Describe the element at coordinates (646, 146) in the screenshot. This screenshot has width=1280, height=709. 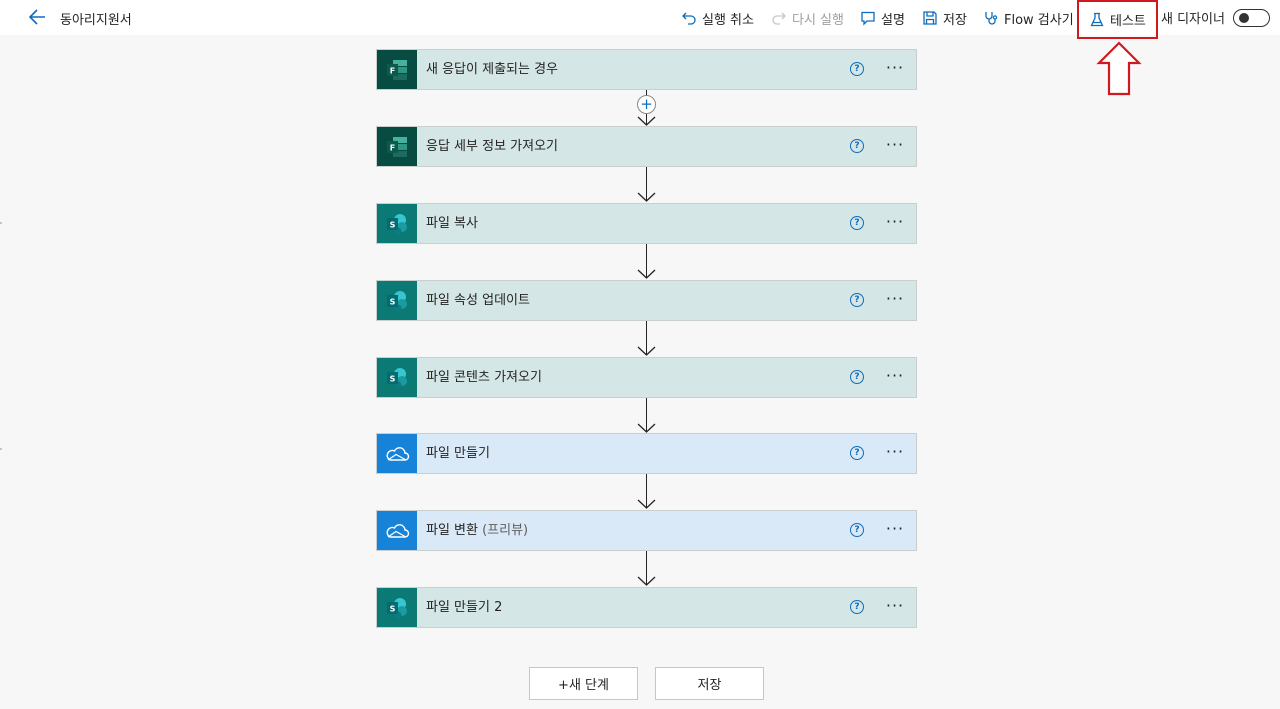
I see `step-card-get-response-details: F 응답 세부 정보 가져오기 ? ···` at that location.